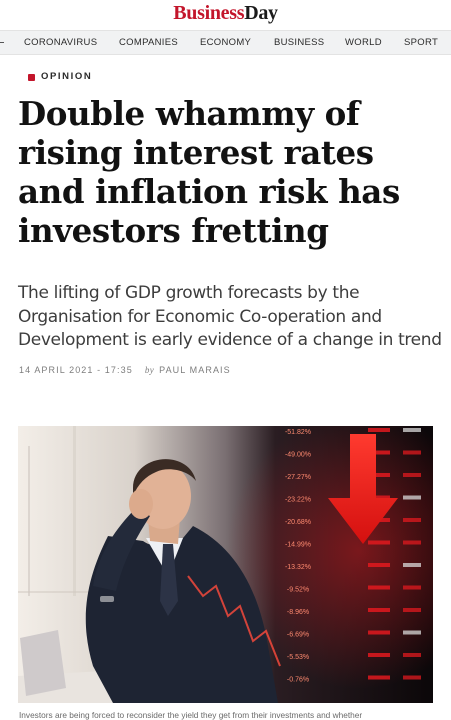  I want to click on ticker-value: -6.69%, so click(298, 635).